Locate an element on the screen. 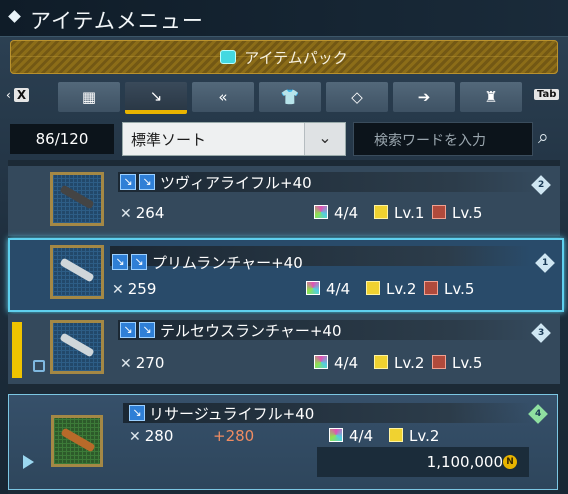  rank-badge: 4 is located at coordinates (538, 414).